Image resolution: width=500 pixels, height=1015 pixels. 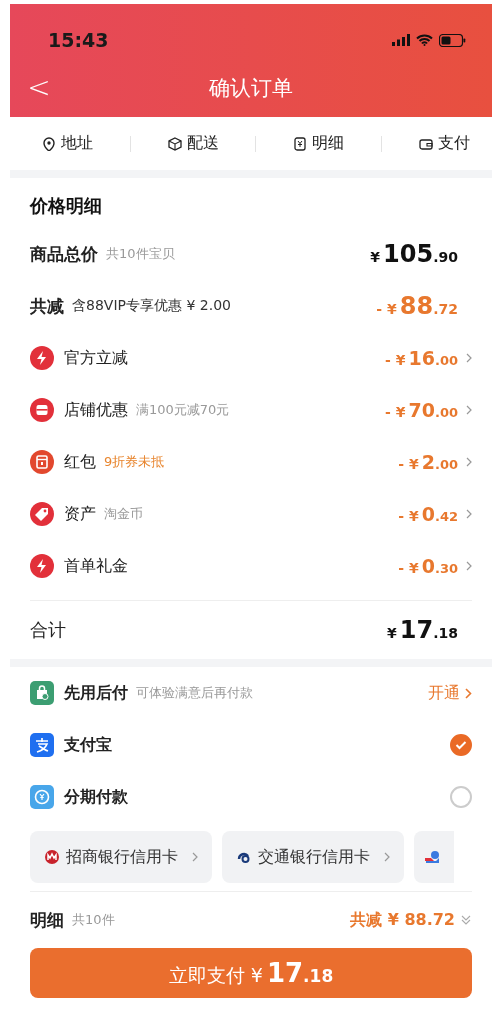 What do you see at coordinates (151, 306) in the screenshot?
I see `row-note: 含88VIP专享优惠 ¥ 2.00` at bounding box center [151, 306].